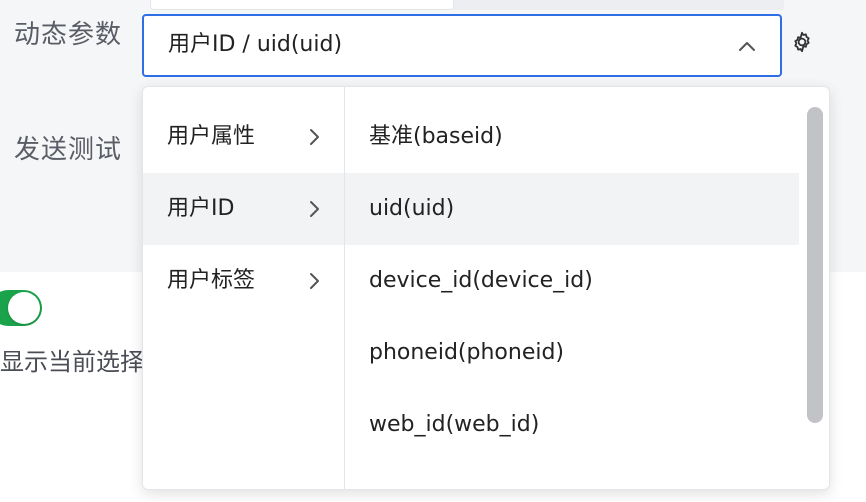  What do you see at coordinates (815, 265) in the screenshot?
I see `scrollbar-thumb` at bounding box center [815, 265].